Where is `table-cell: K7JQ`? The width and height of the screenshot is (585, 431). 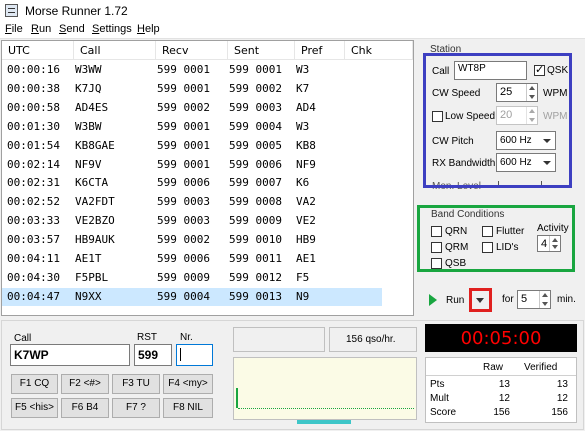 table-cell: K7JQ is located at coordinates (88, 88).